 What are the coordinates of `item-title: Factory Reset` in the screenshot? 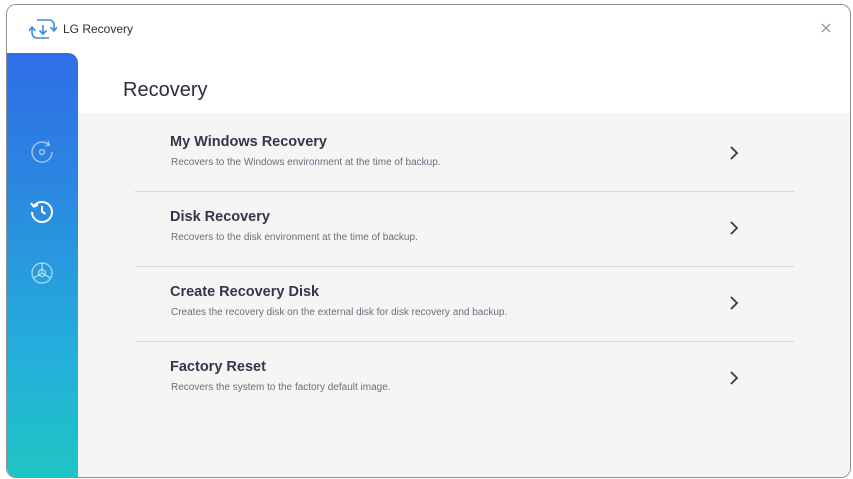 It's located at (218, 367).